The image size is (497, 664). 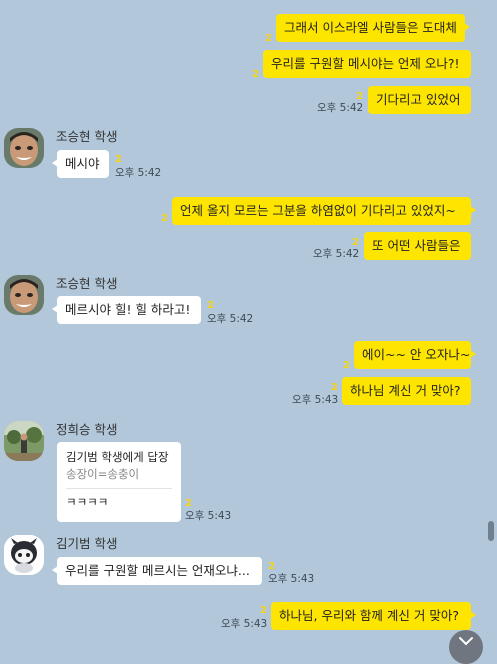 I want to click on my-message-bubble: 기다리고 있었어, so click(x=419, y=100).